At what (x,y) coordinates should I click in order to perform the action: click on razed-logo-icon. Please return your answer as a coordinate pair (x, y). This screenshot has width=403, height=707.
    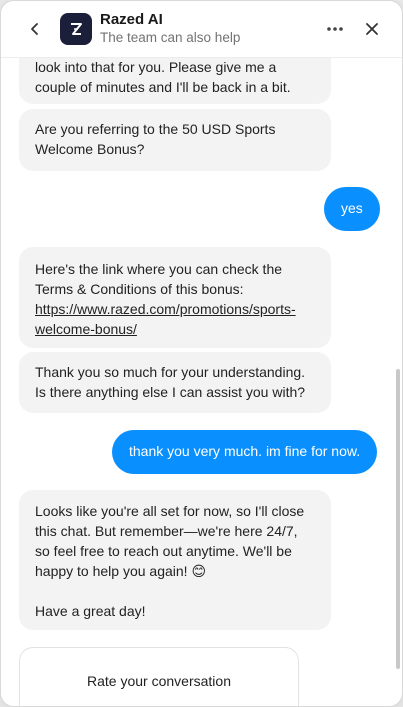
    Looking at the image, I should click on (76, 29).